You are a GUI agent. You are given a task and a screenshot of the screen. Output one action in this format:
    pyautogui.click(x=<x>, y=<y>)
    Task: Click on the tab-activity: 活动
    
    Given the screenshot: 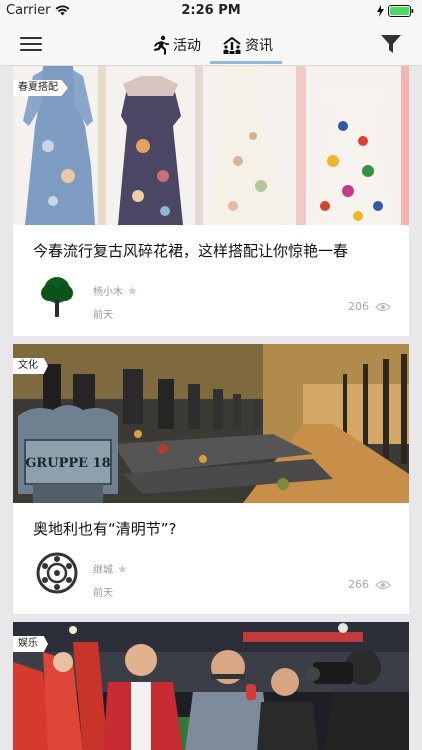 What is the action you would take?
    pyautogui.click(x=175, y=45)
    